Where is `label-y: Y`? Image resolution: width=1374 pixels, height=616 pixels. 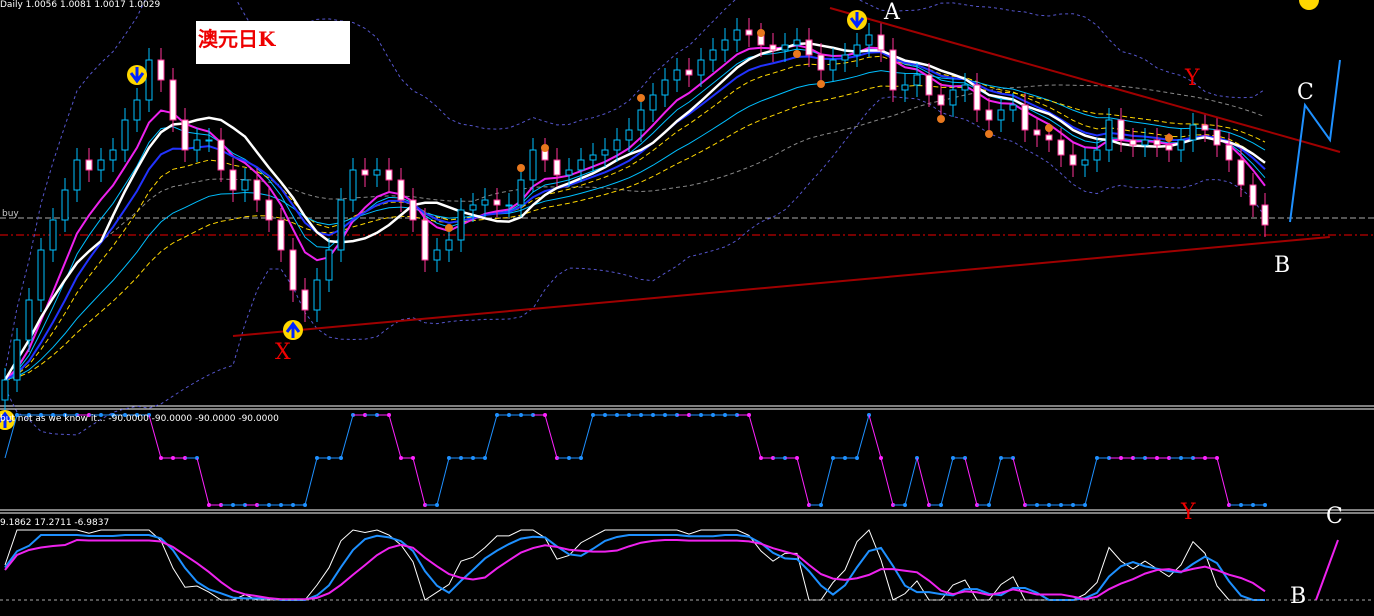
label-y: Y is located at coordinates (1192, 78).